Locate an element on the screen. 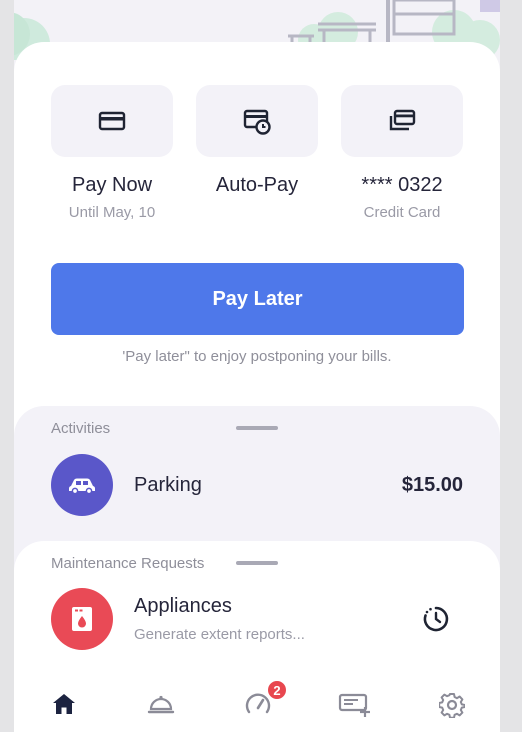  appliances-label: Appliances is located at coordinates (183, 606).